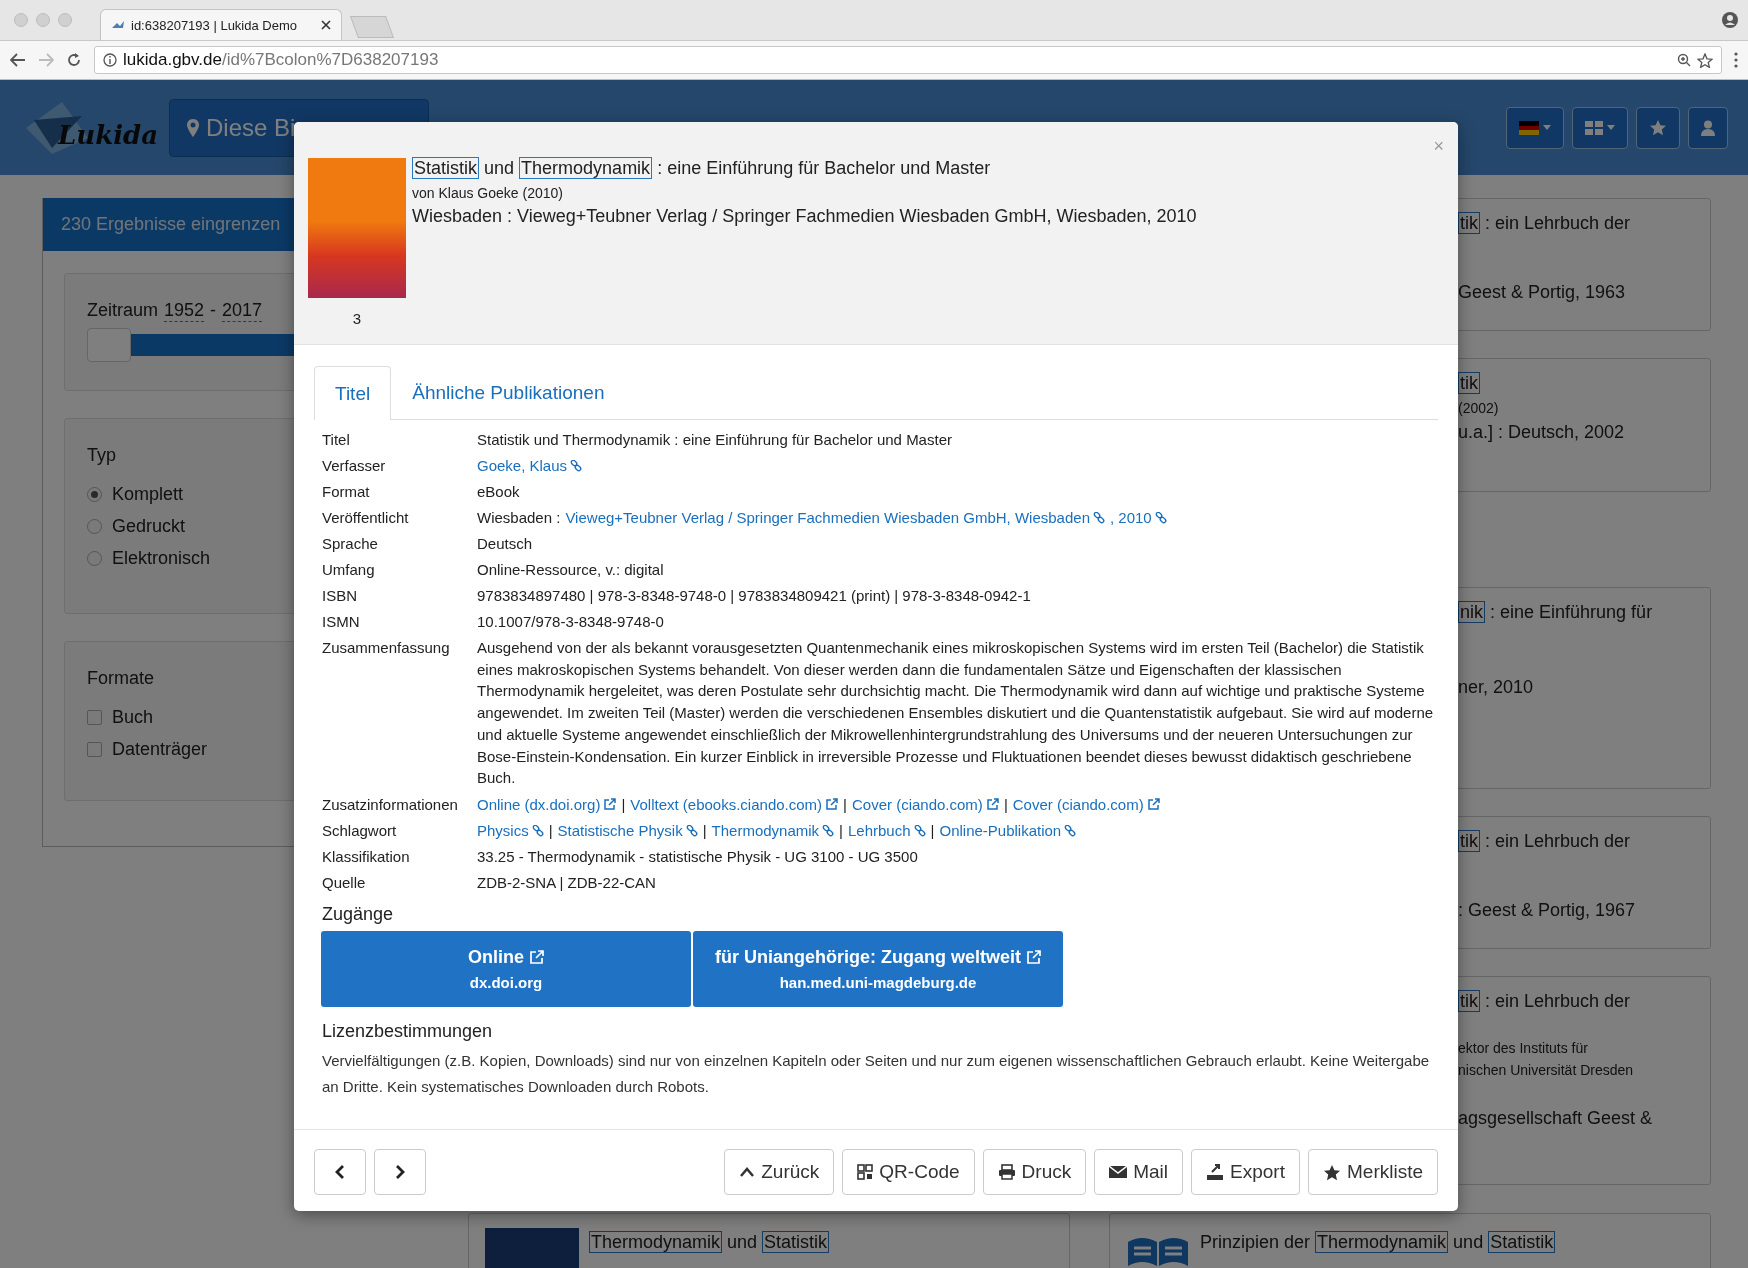  What do you see at coordinates (340, 1172) in the screenshot?
I see `previous-button` at bounding box center [340, 1172].